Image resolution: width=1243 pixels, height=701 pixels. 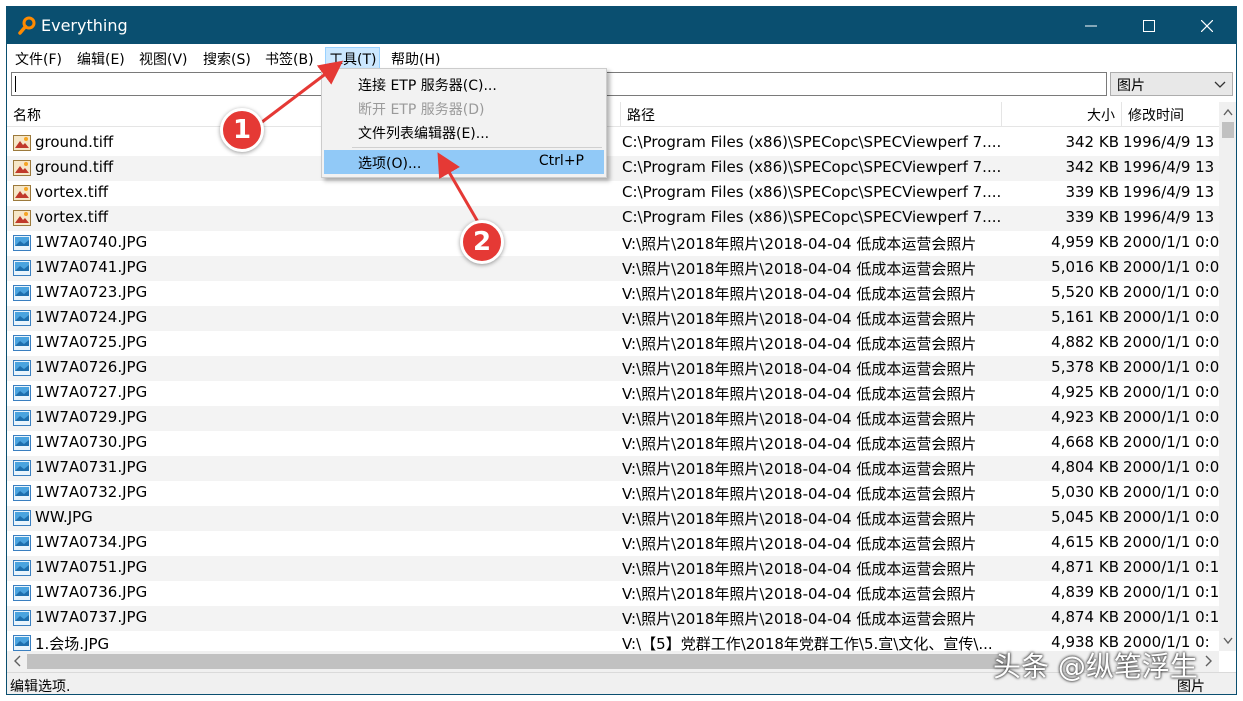 What do you see at coordinates (1149, 25) in the screenshot?
I see `maximize-button` at bounding box center [1149, 25].